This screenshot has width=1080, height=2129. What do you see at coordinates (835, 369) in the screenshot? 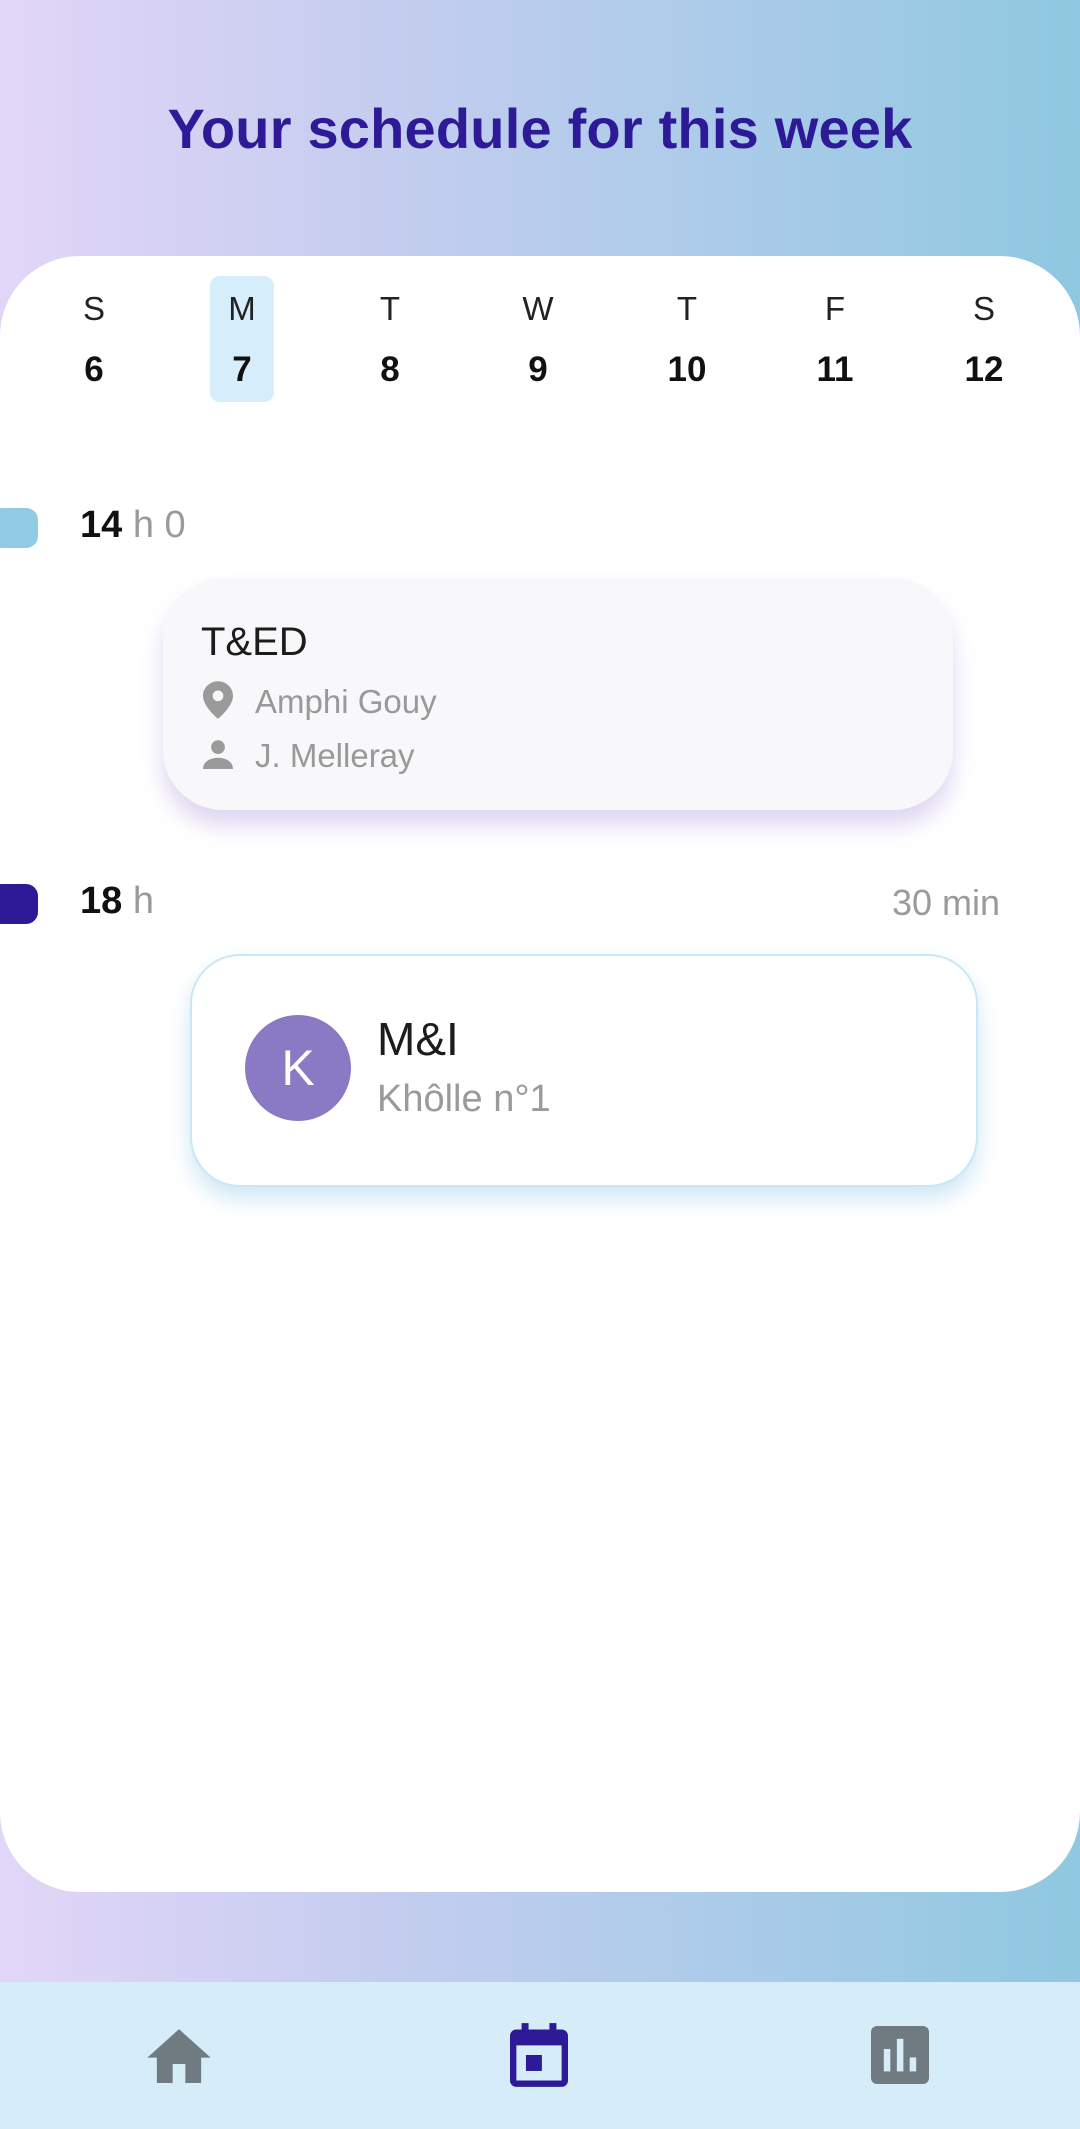
I see `day-number: 11` at bounding box center [835, 369].